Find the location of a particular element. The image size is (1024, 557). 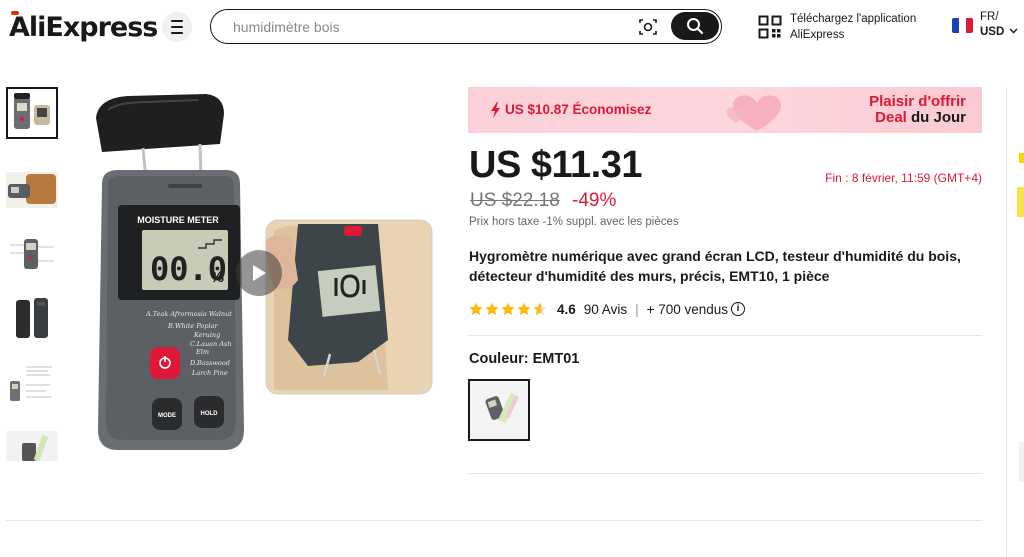

color-swatch-image is located at coordinates (499, 410).